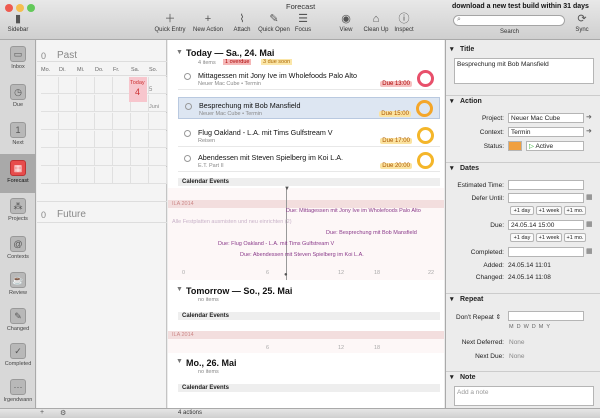 Image resolution: width=600 pixels, height=418 pixels. Describe the element at coordinates (555, 146) in the screenshot. I see `status-select: ▷ Active` at that location.